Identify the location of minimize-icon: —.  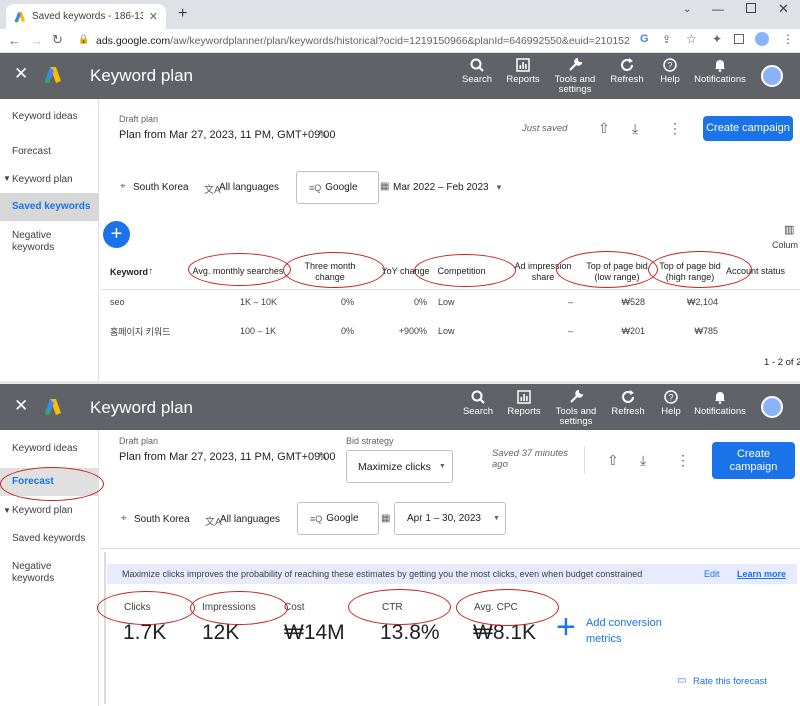
(718, 9).